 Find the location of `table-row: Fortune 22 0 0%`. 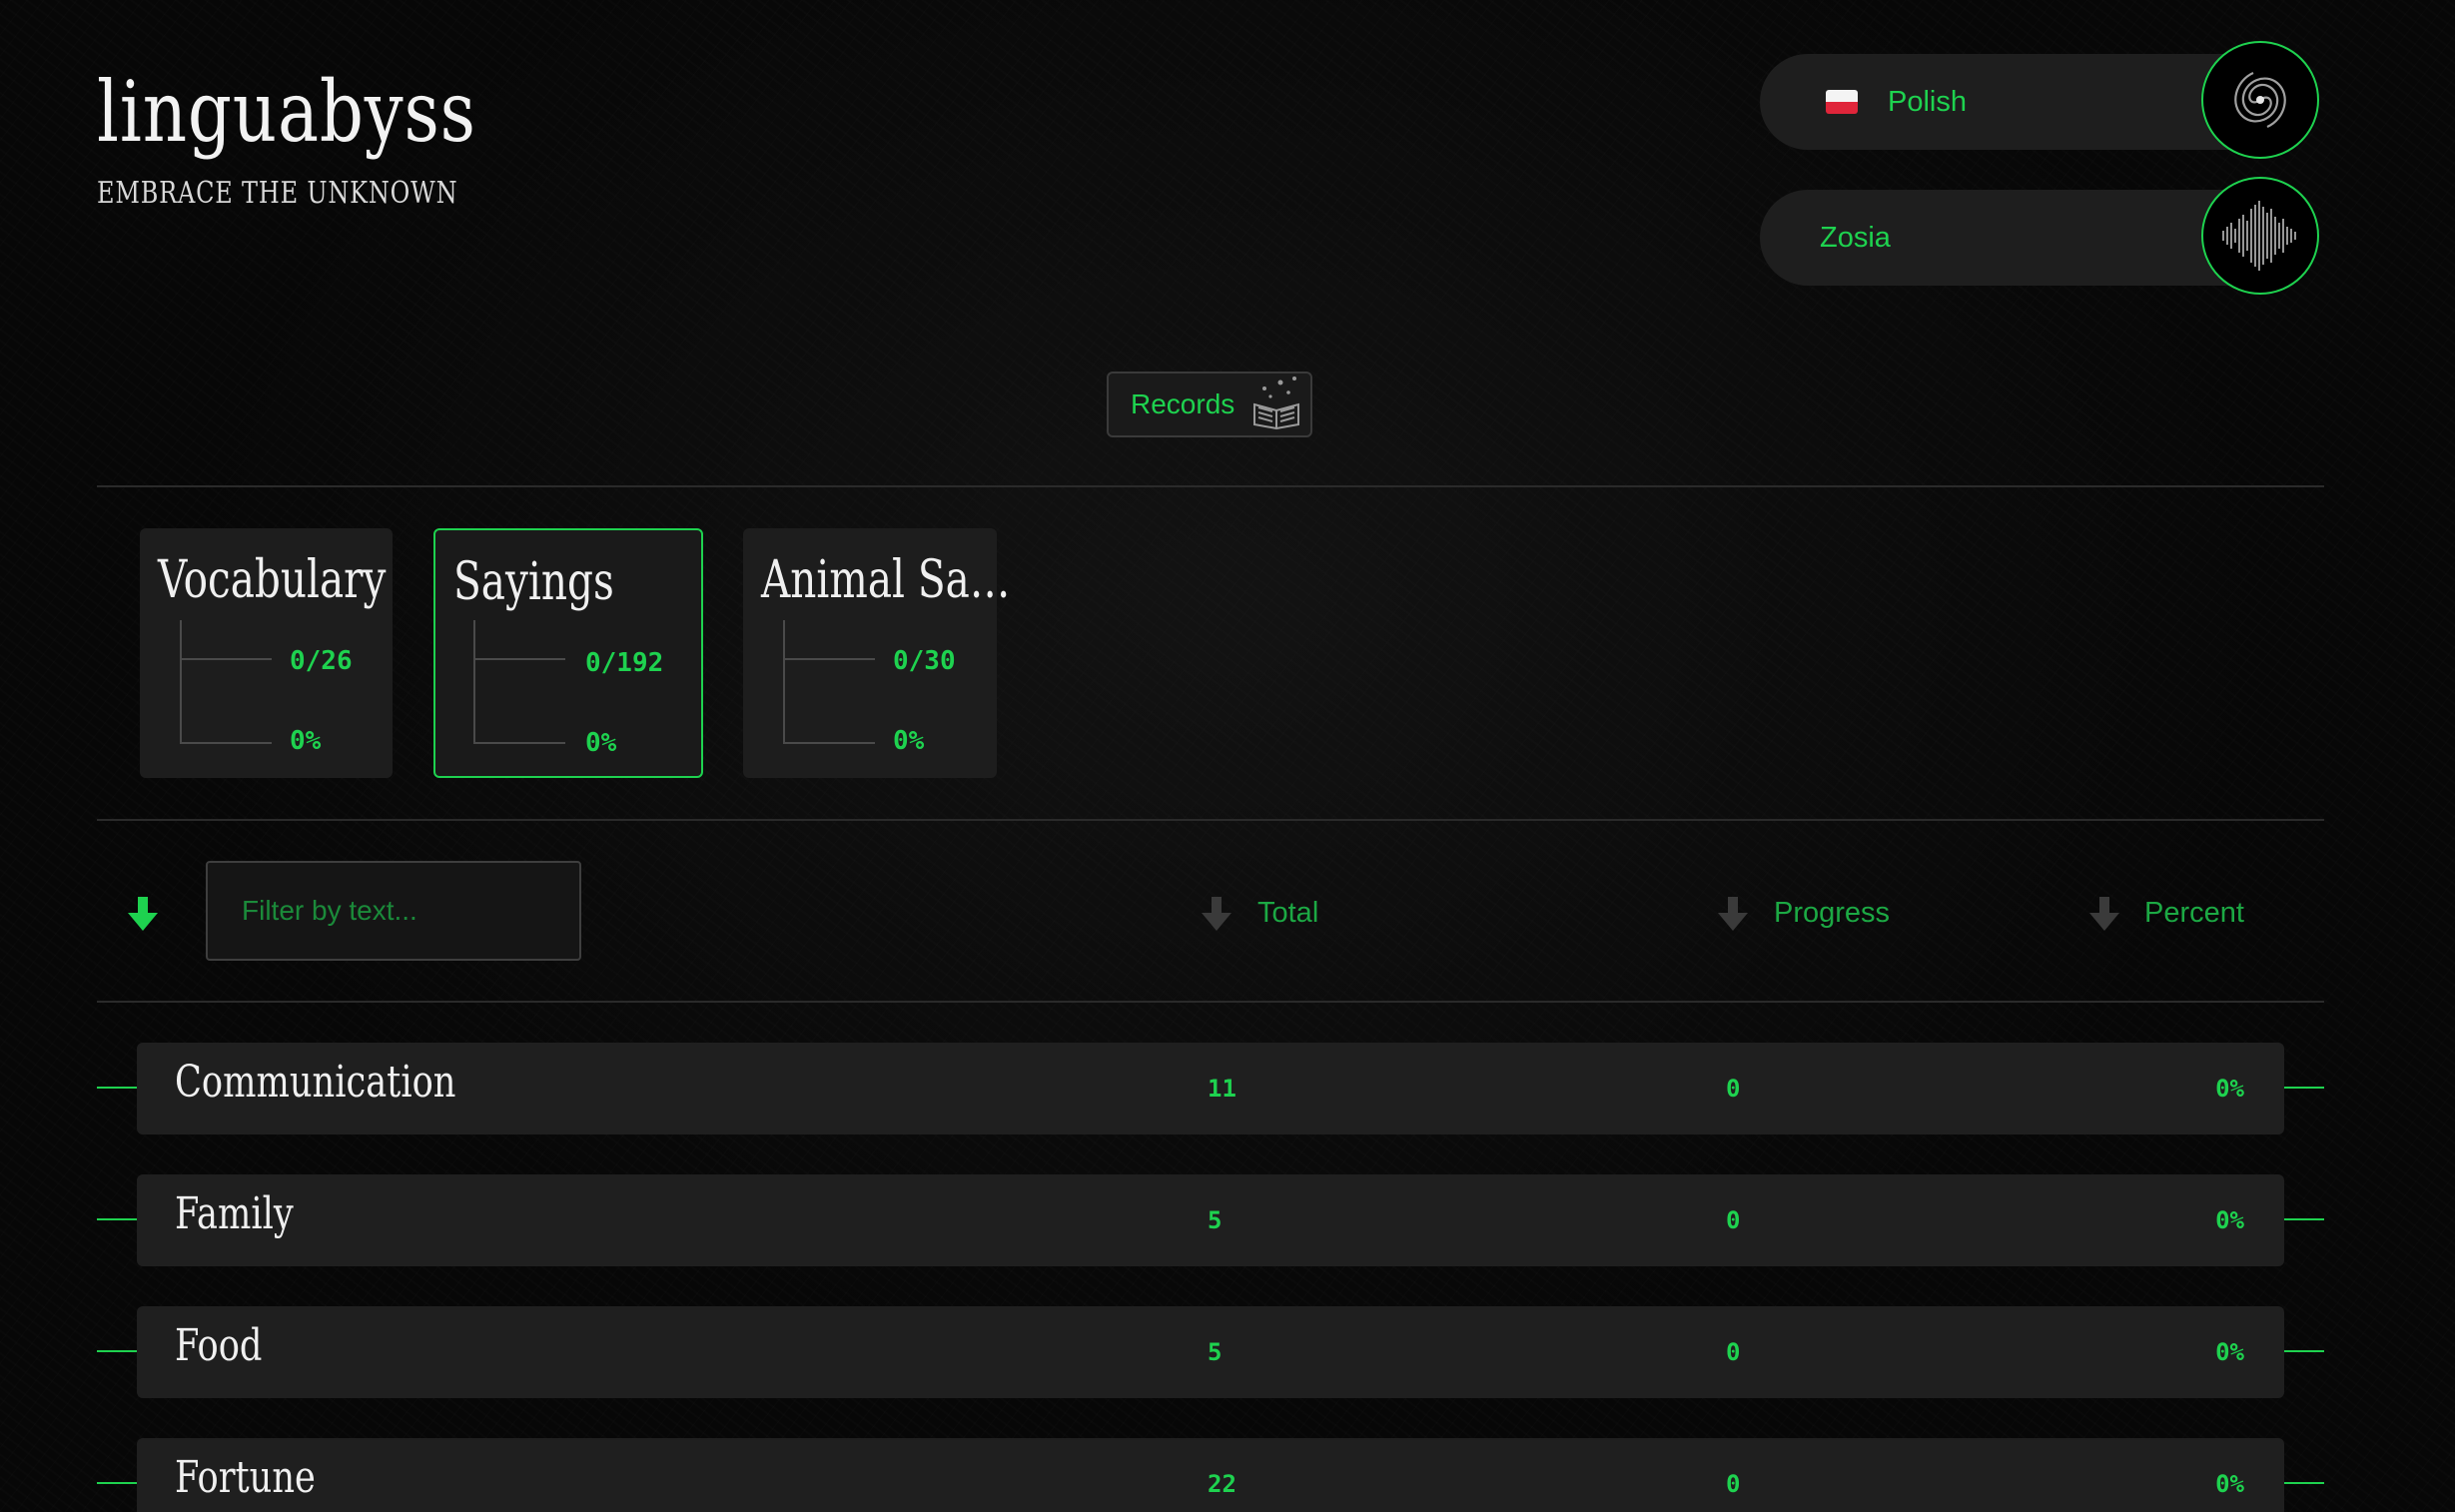

table-row: Fortune 22 0 0% is located at coordinates (1210, 1475).